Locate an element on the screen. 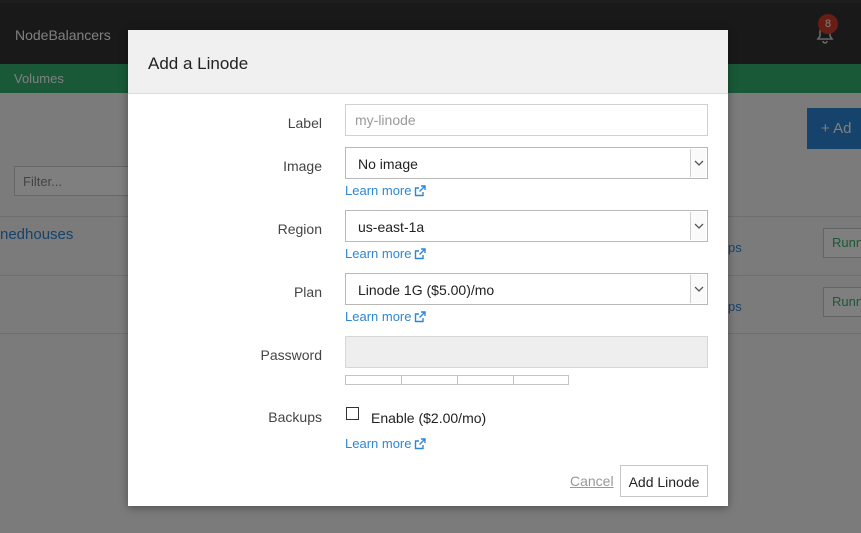 The image size is (861, 533). region-select-value: us-east-1a is located at coordinates (391, 227).